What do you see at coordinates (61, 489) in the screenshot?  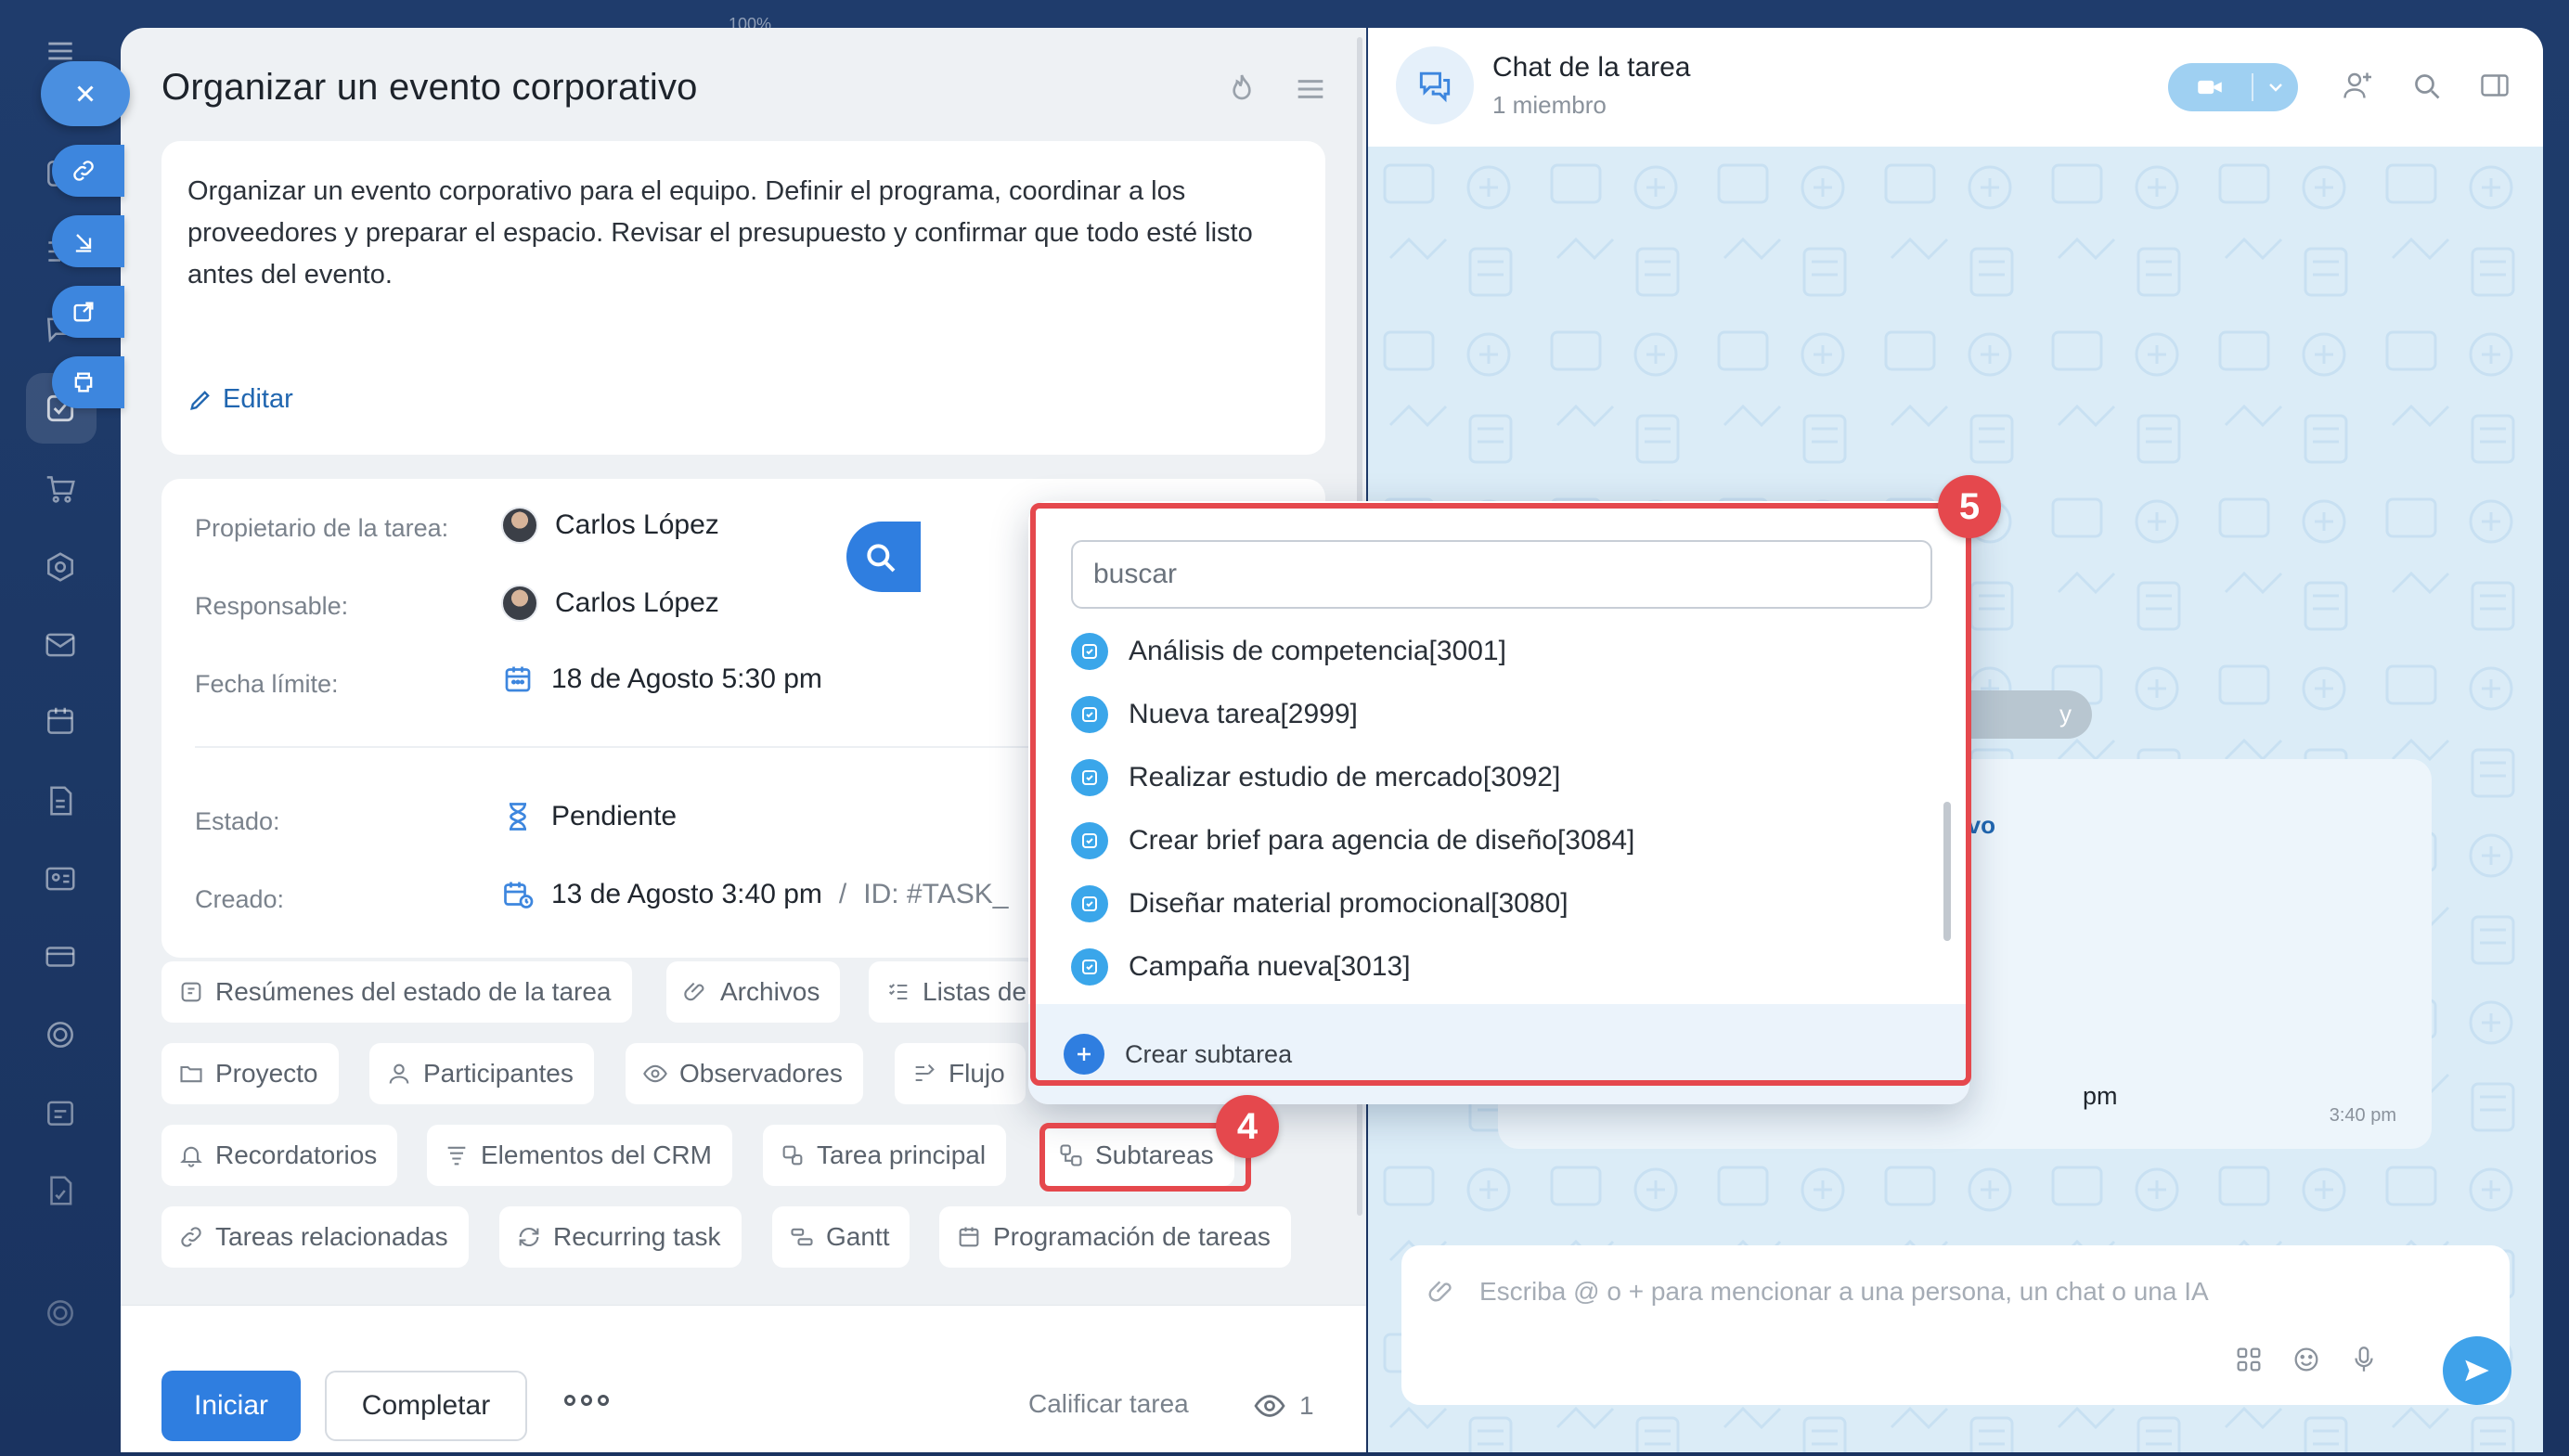 I see `nav-cart-icon` at bounding box center [61, 489].